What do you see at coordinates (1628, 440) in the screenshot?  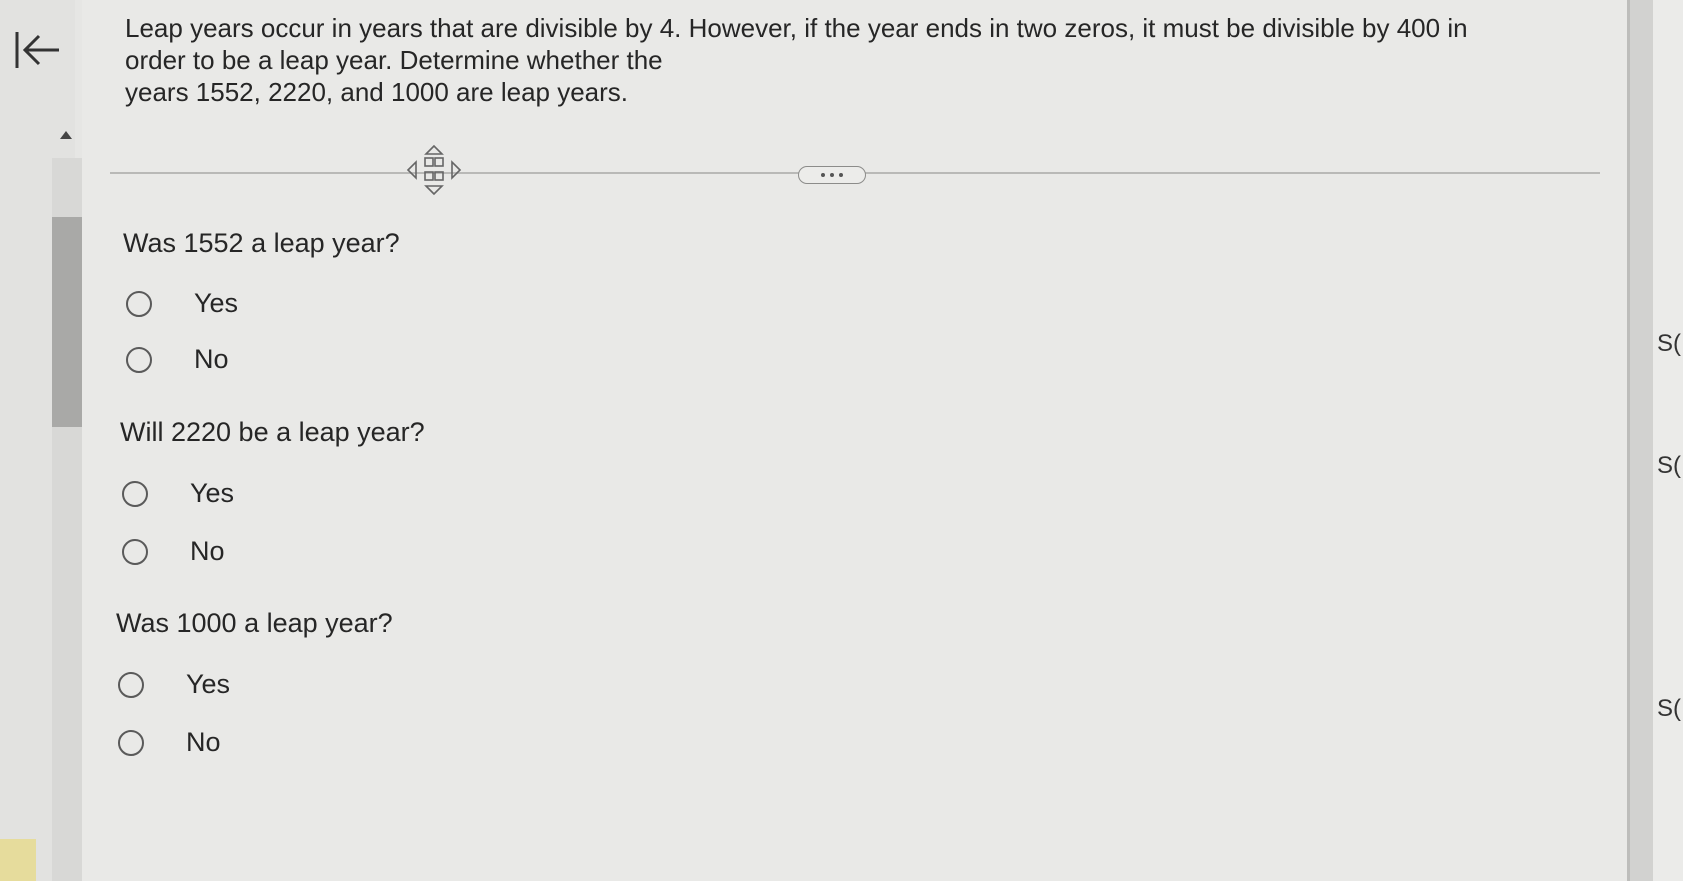 I see `panel-edge` at bounding box center [1628, 440].